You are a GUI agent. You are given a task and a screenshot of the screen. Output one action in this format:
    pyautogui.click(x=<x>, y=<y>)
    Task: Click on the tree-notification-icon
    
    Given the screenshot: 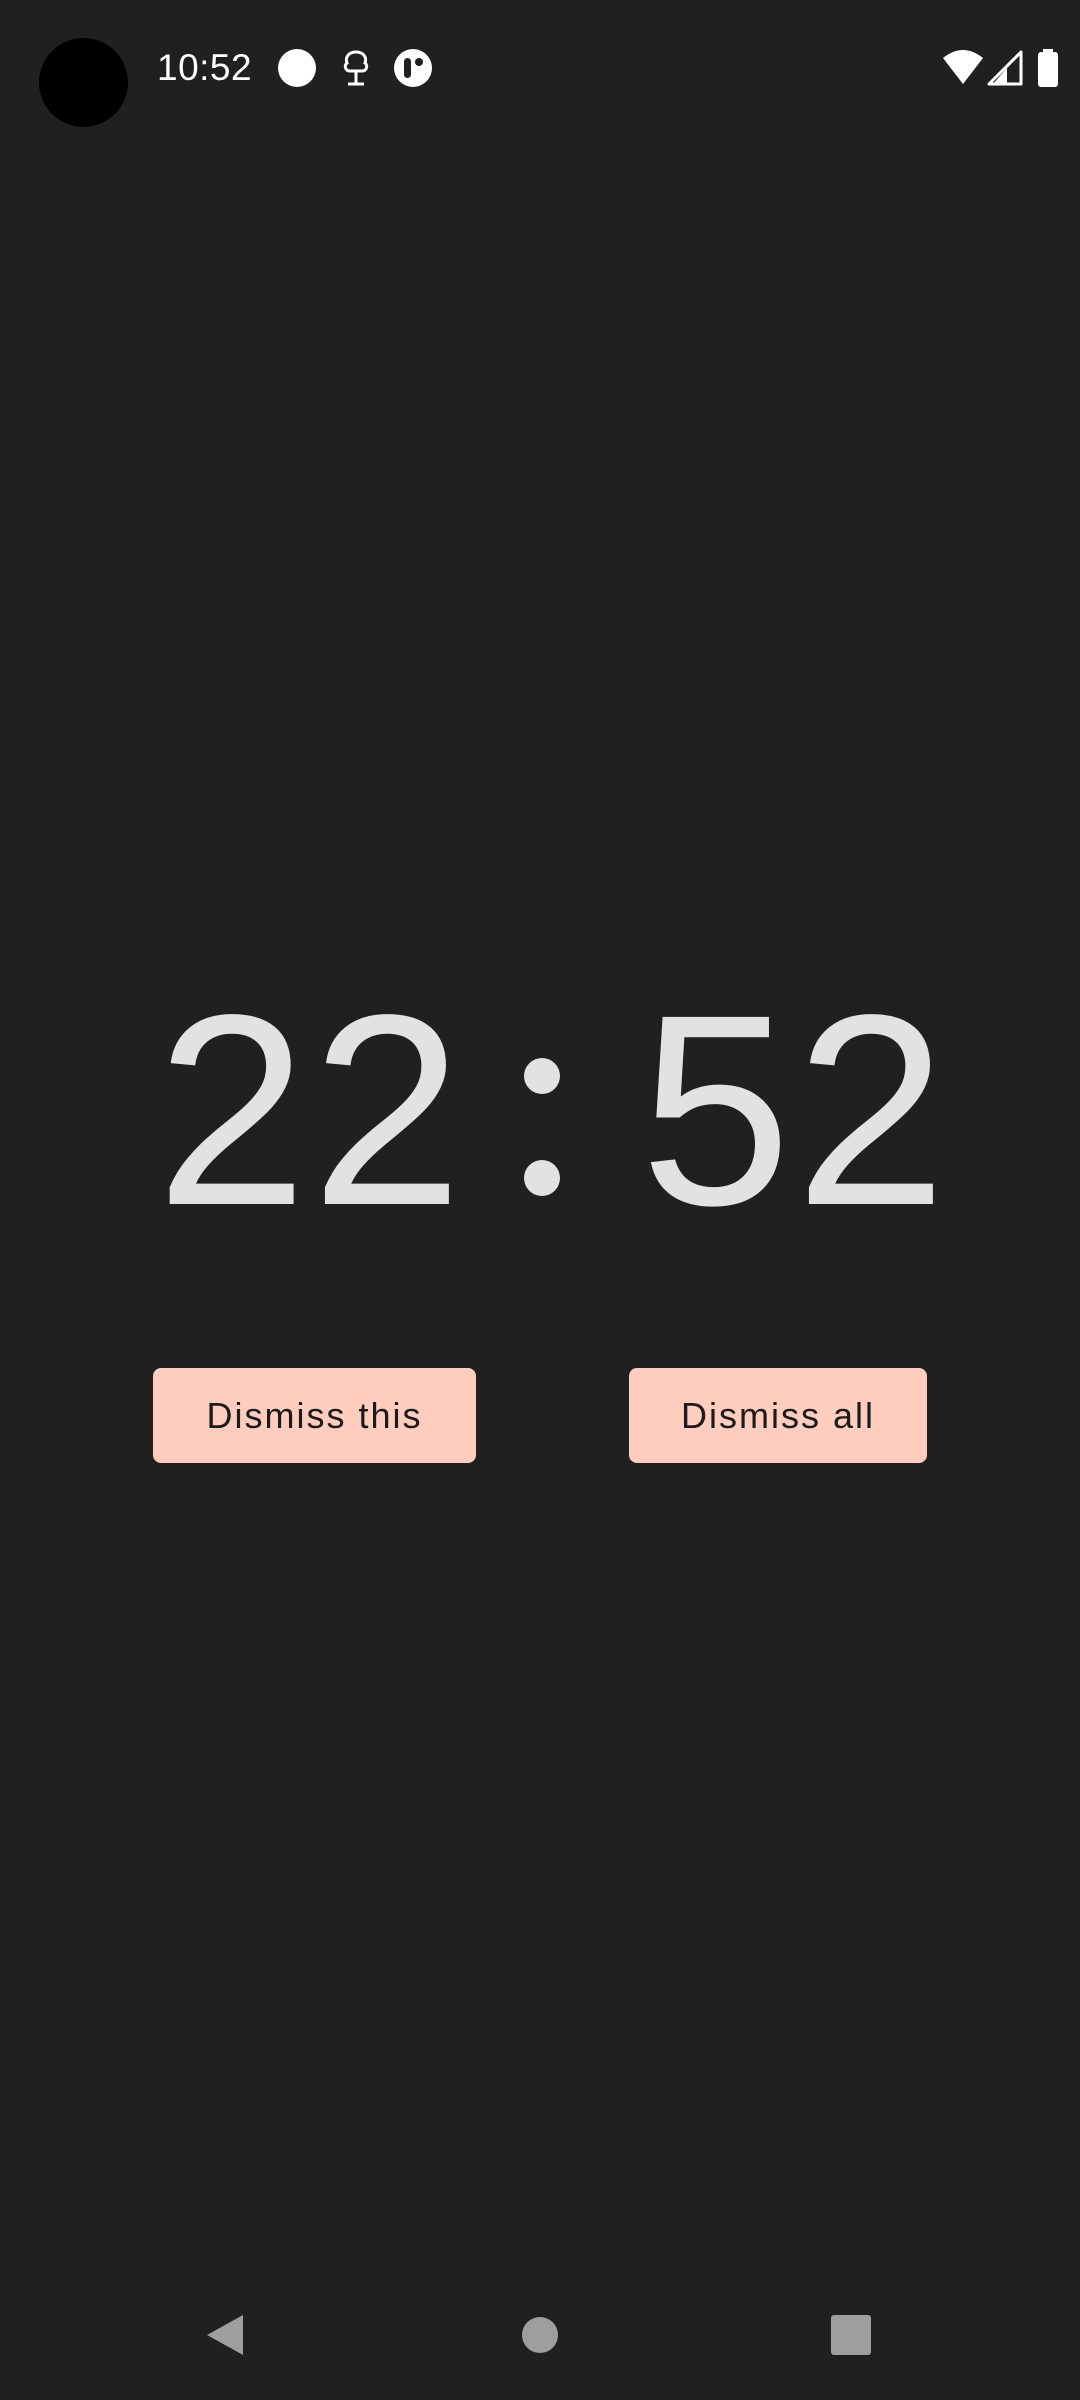 What is the action you would take?
    pyautogui.click(x=356, y=68)
    